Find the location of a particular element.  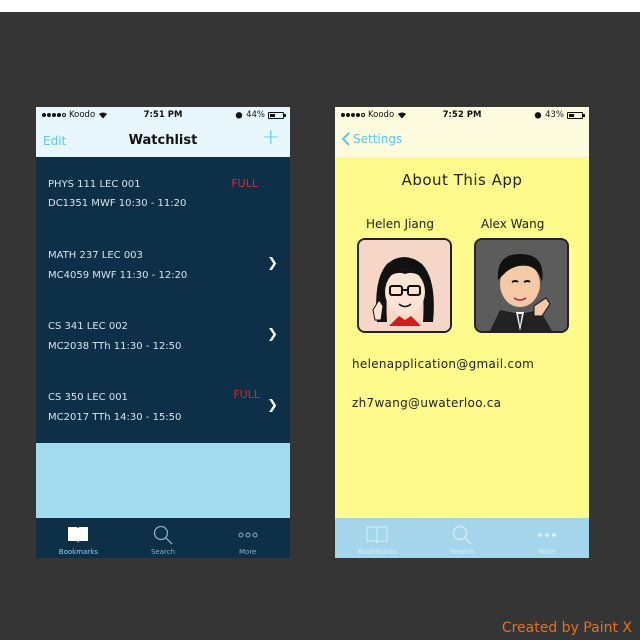

course-title: CS 350 LEC 001 is located at coordinates (88, 397).